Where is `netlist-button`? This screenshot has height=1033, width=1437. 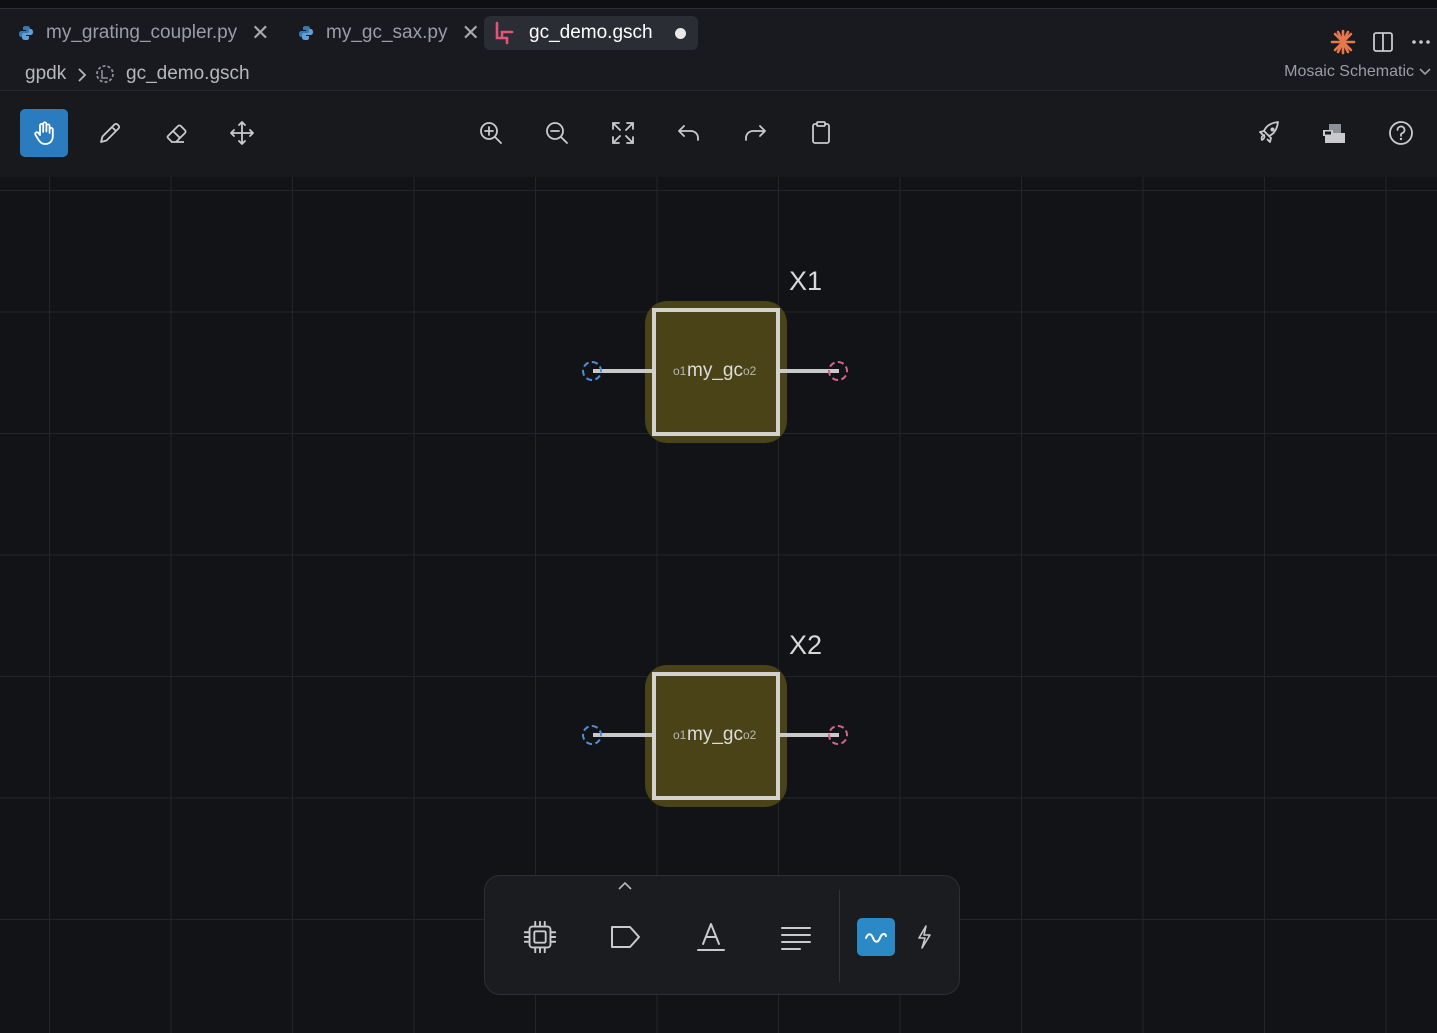 netlist-button is located at coordinates (1335, 133).